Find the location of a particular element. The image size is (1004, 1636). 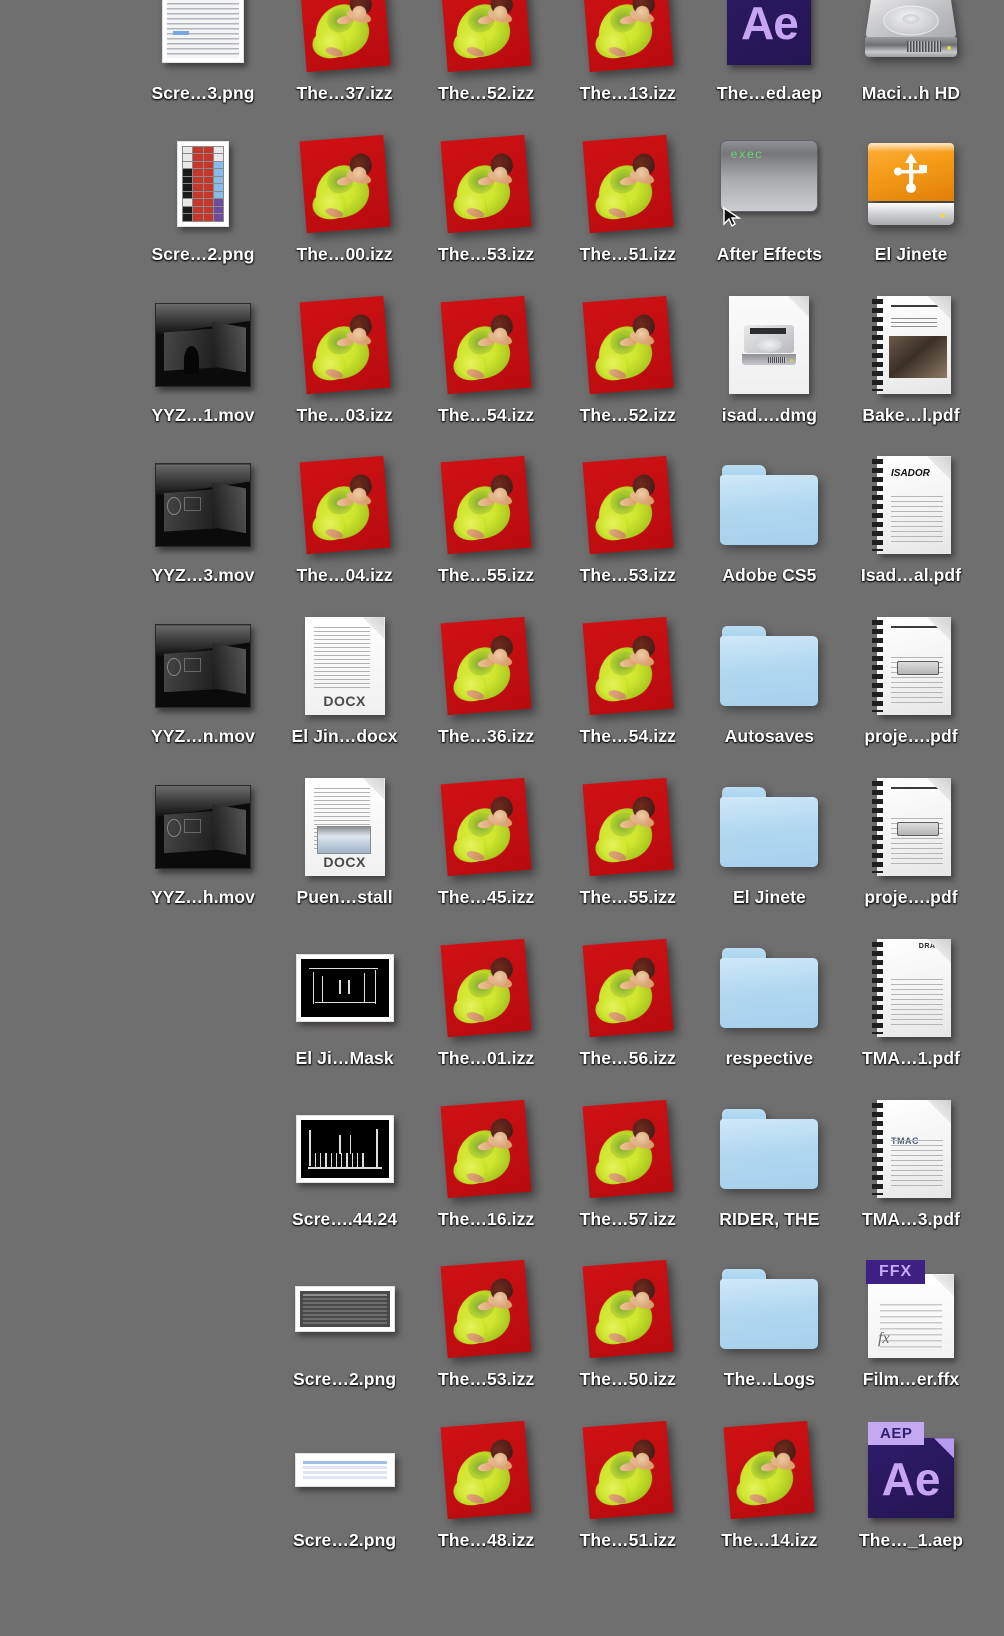

desktop-icon-item: respective is located at coordinates (769, 999).